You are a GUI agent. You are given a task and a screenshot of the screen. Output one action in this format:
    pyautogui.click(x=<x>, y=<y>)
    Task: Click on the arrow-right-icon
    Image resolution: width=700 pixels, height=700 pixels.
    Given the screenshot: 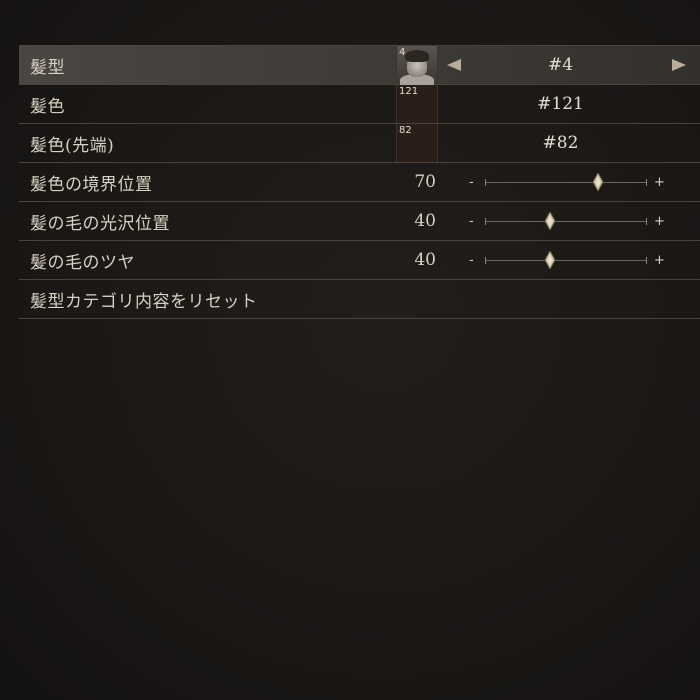 What is the action you would take?
    pyautogui.click(x=679, y=65)
    